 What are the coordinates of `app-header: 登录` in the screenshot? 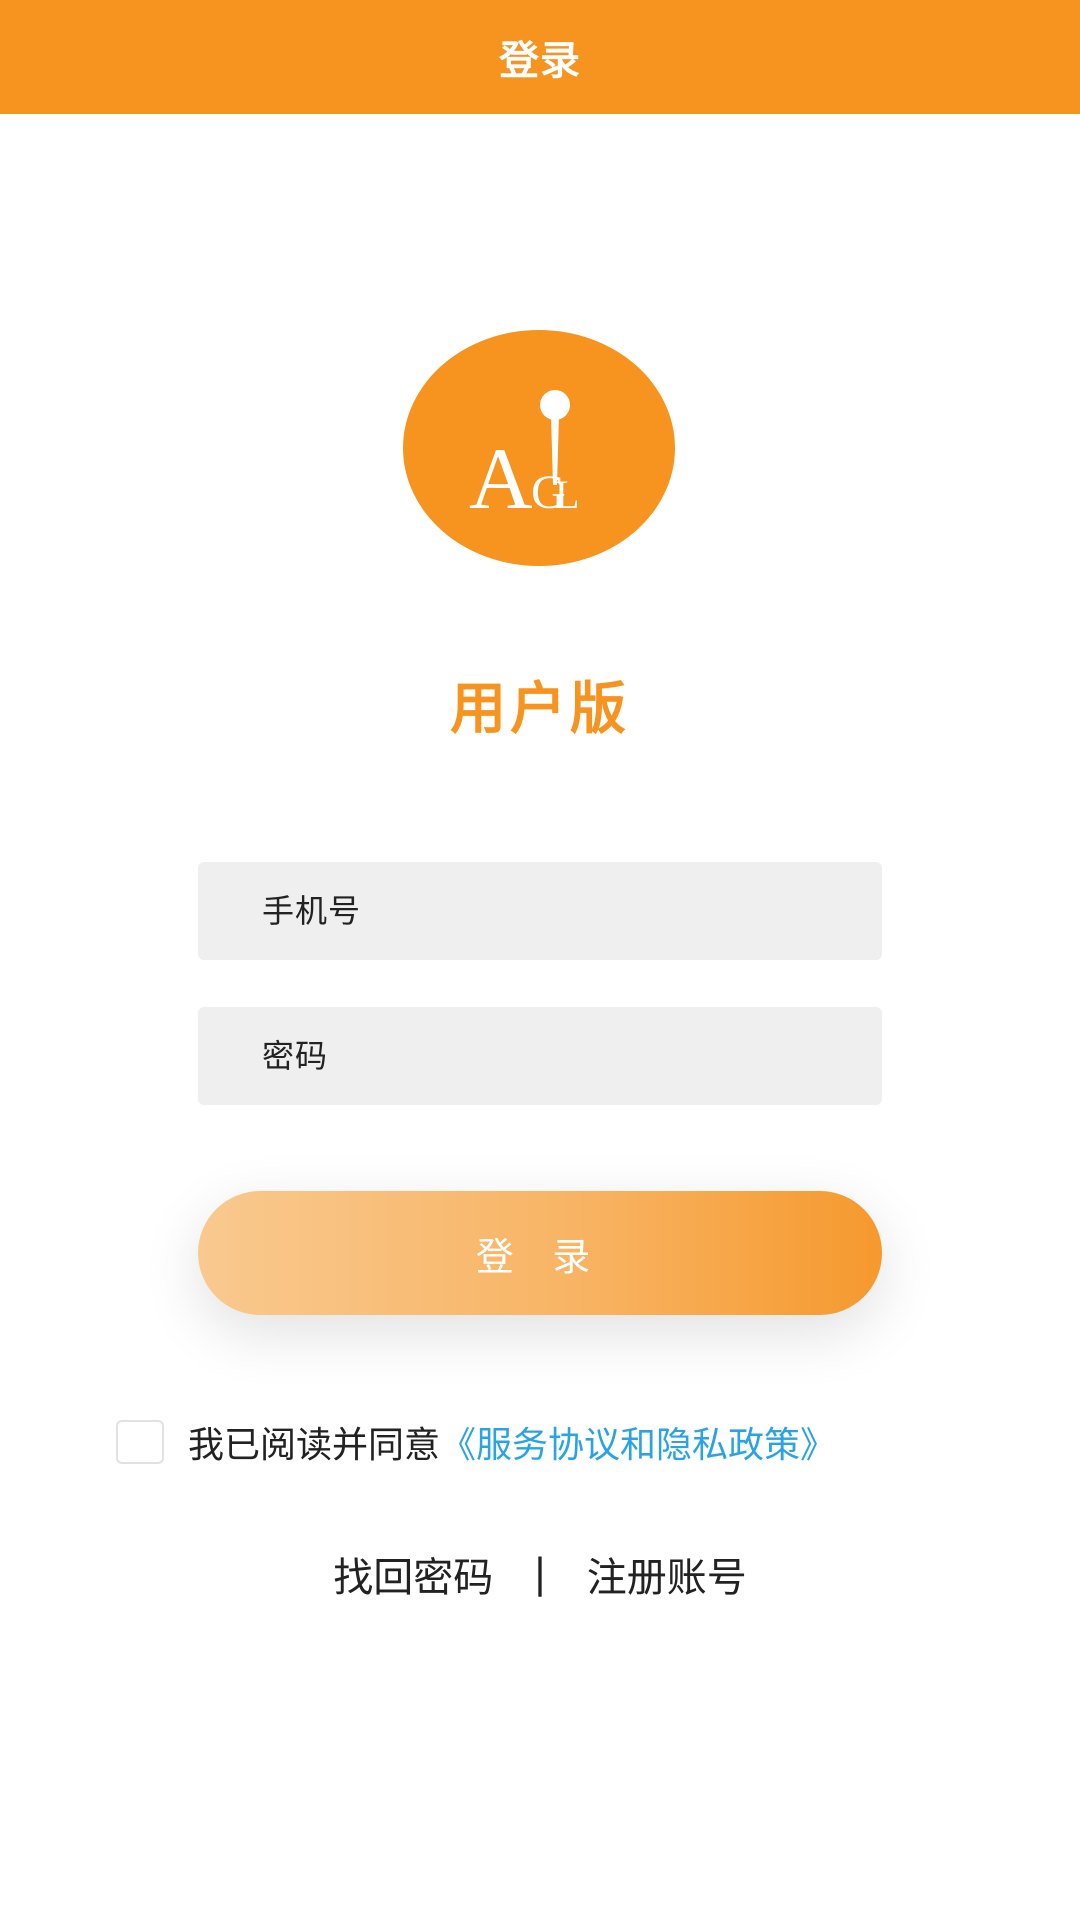 It's located at (540, 57).